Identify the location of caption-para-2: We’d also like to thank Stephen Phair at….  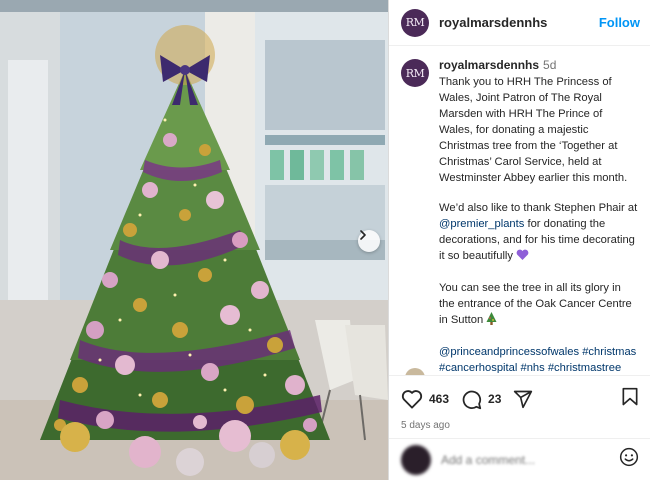
(539, 233).